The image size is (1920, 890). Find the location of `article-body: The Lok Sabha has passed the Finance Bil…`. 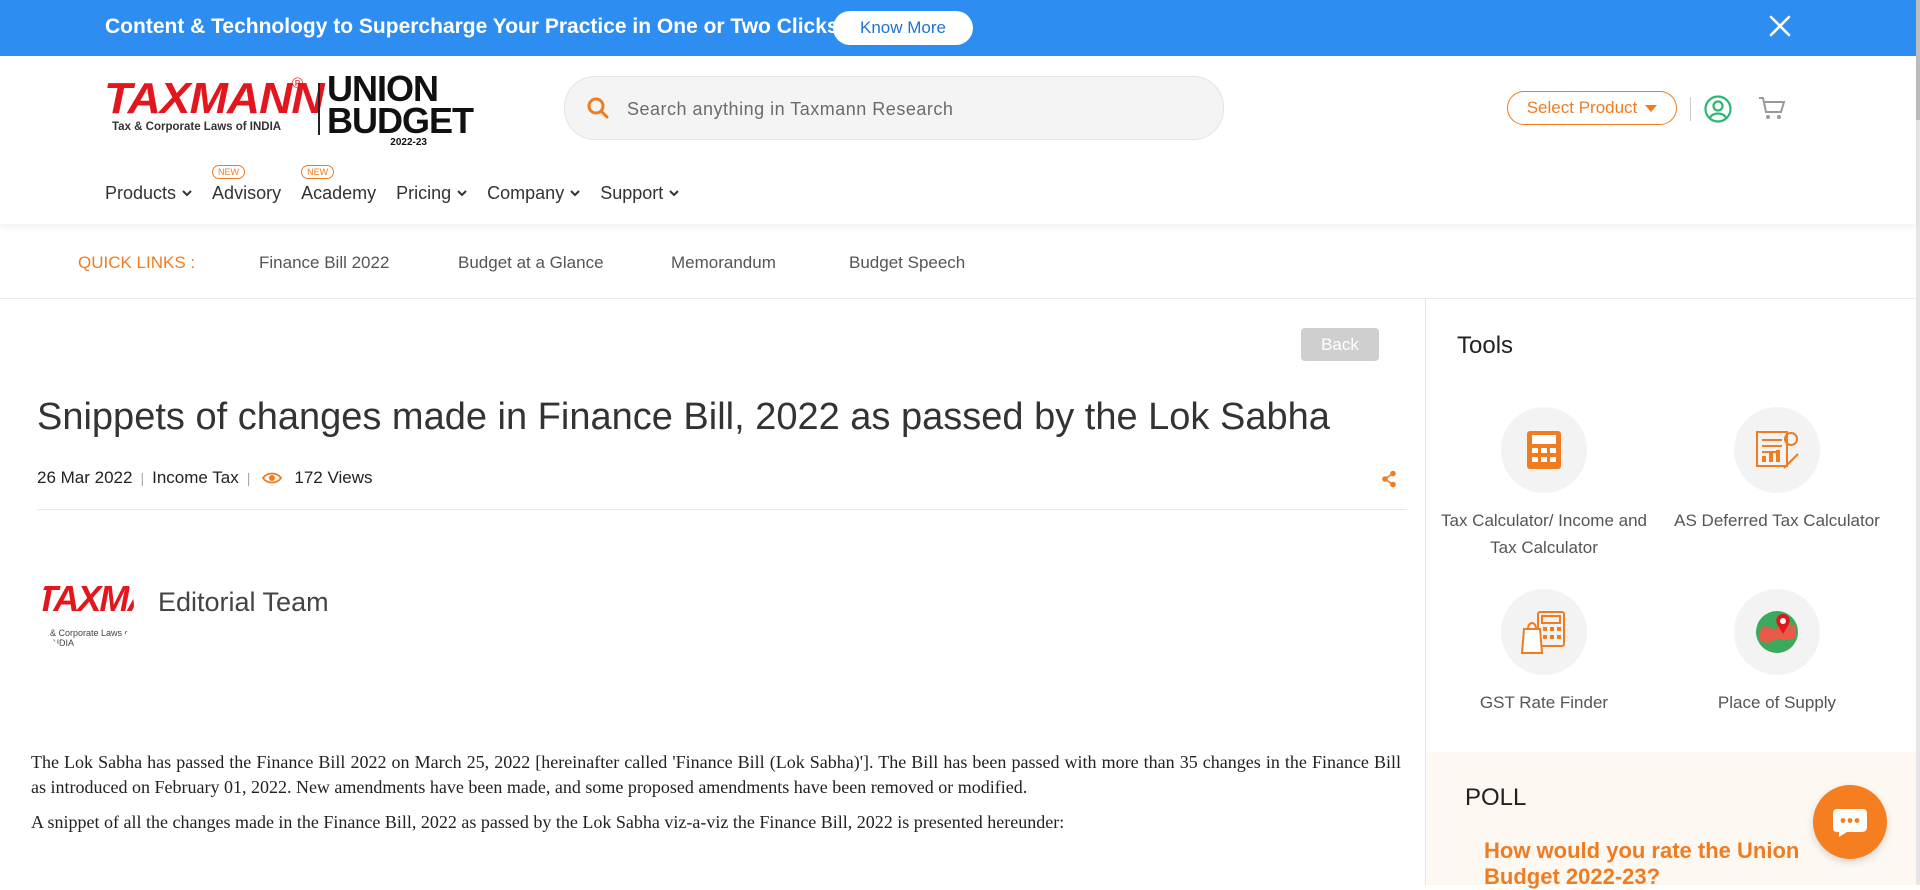

article-body: The Lok Sabha has passed the Finance Bil… is located at coordinates (716, 797).